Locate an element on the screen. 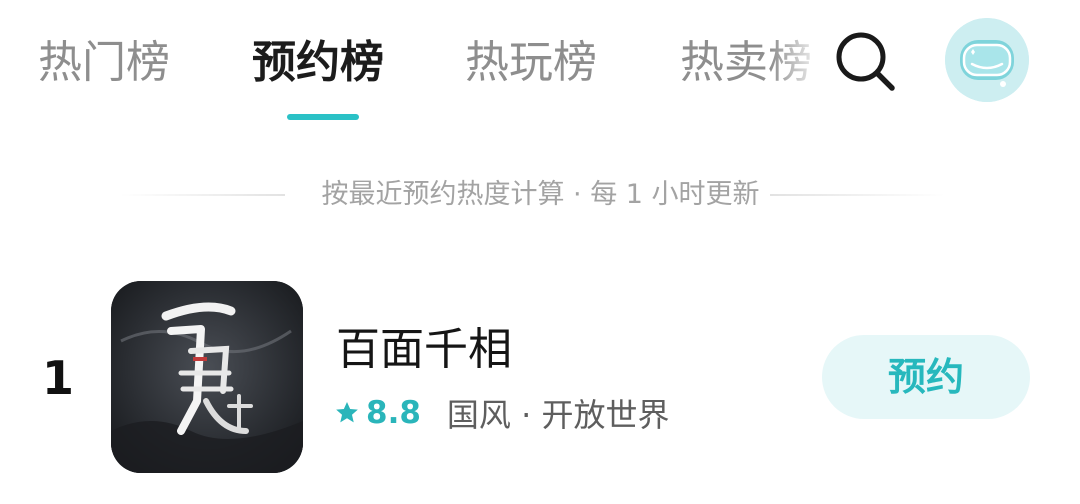 Image resolution: width=1080 pixels, height=504 pixels. ranking-hint: 按最近预约热度计算 · 每 1 小时更新 is located at coordinates (540, 195).